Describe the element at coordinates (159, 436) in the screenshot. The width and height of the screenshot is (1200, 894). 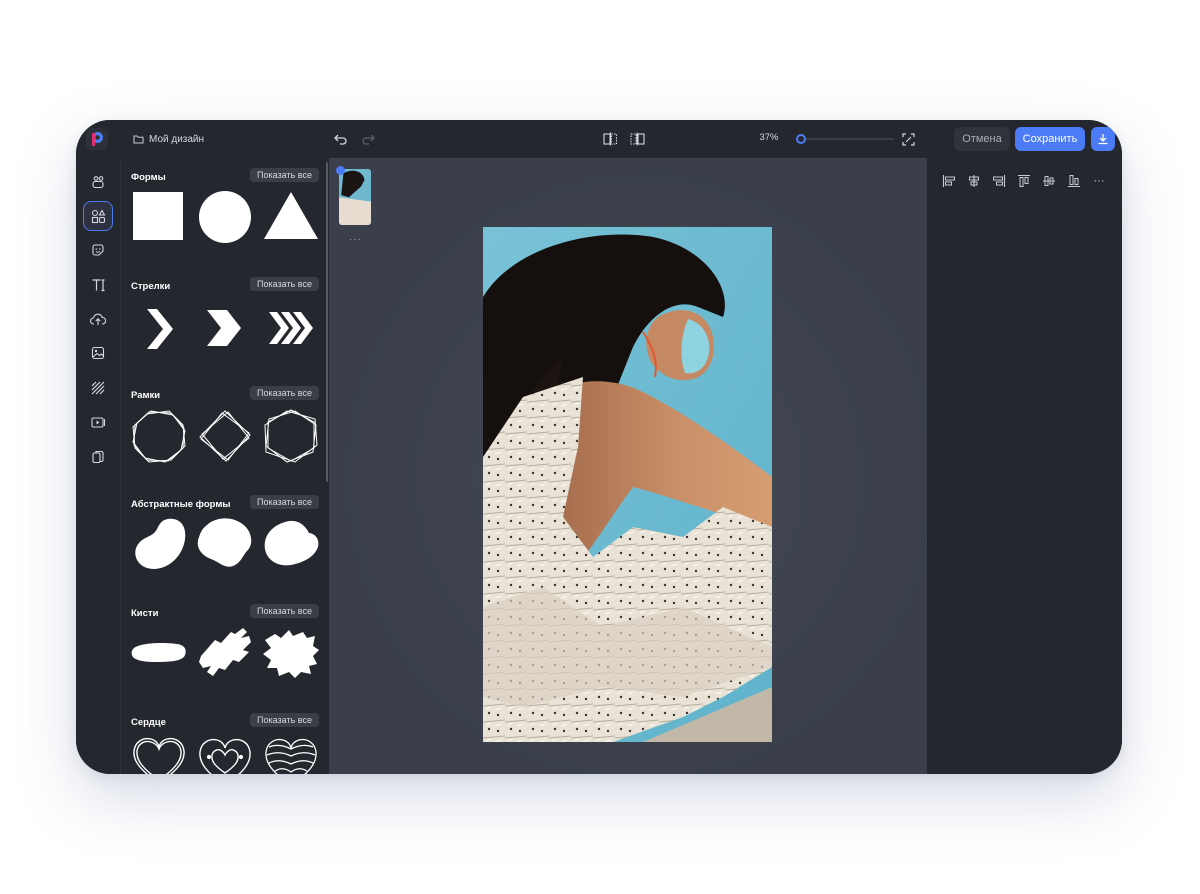
I see `octagon-frame-shape` at that location.